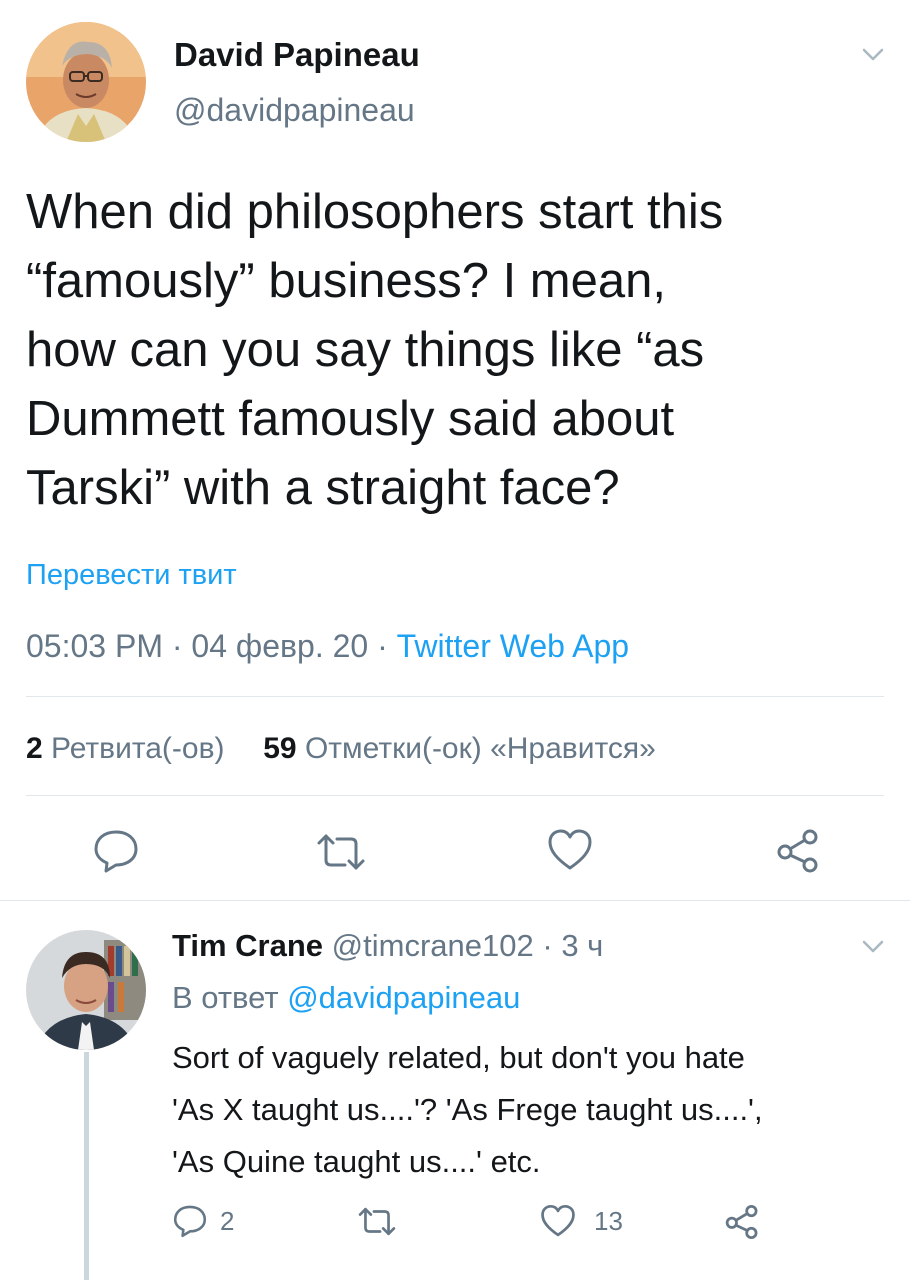  I want to click on reply-author-handle: @timcrane102, so click(433, 945).